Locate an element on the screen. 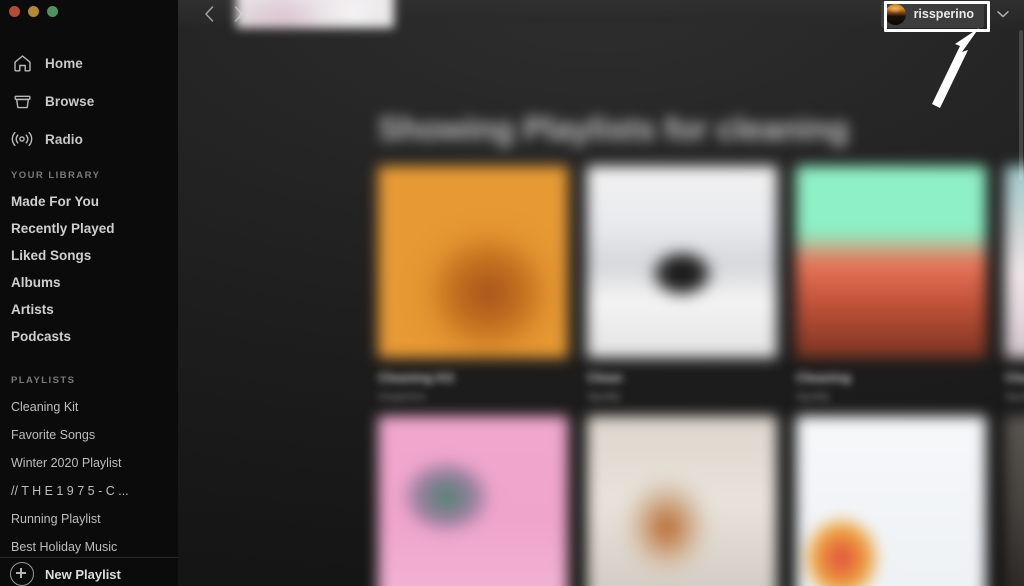 Image resolution: width=1024 pixels, height=586 pixels. primary-nav: Home Browse Radio is located at coordinates (89, 101).